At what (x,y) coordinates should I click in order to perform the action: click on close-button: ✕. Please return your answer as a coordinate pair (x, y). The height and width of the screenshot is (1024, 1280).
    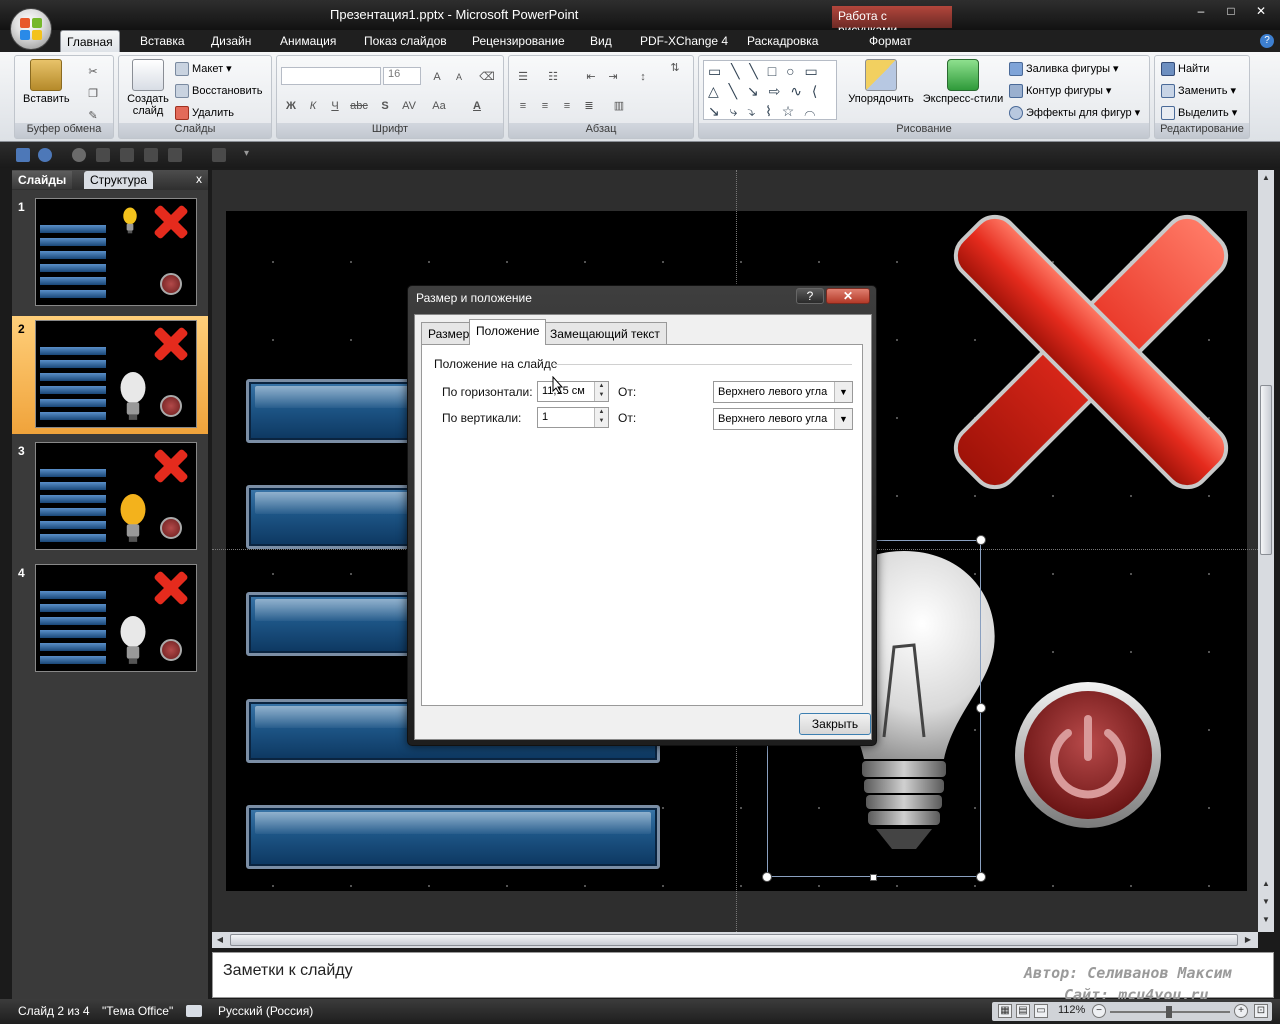
    Looking at the image, I should click on (1261, 11).